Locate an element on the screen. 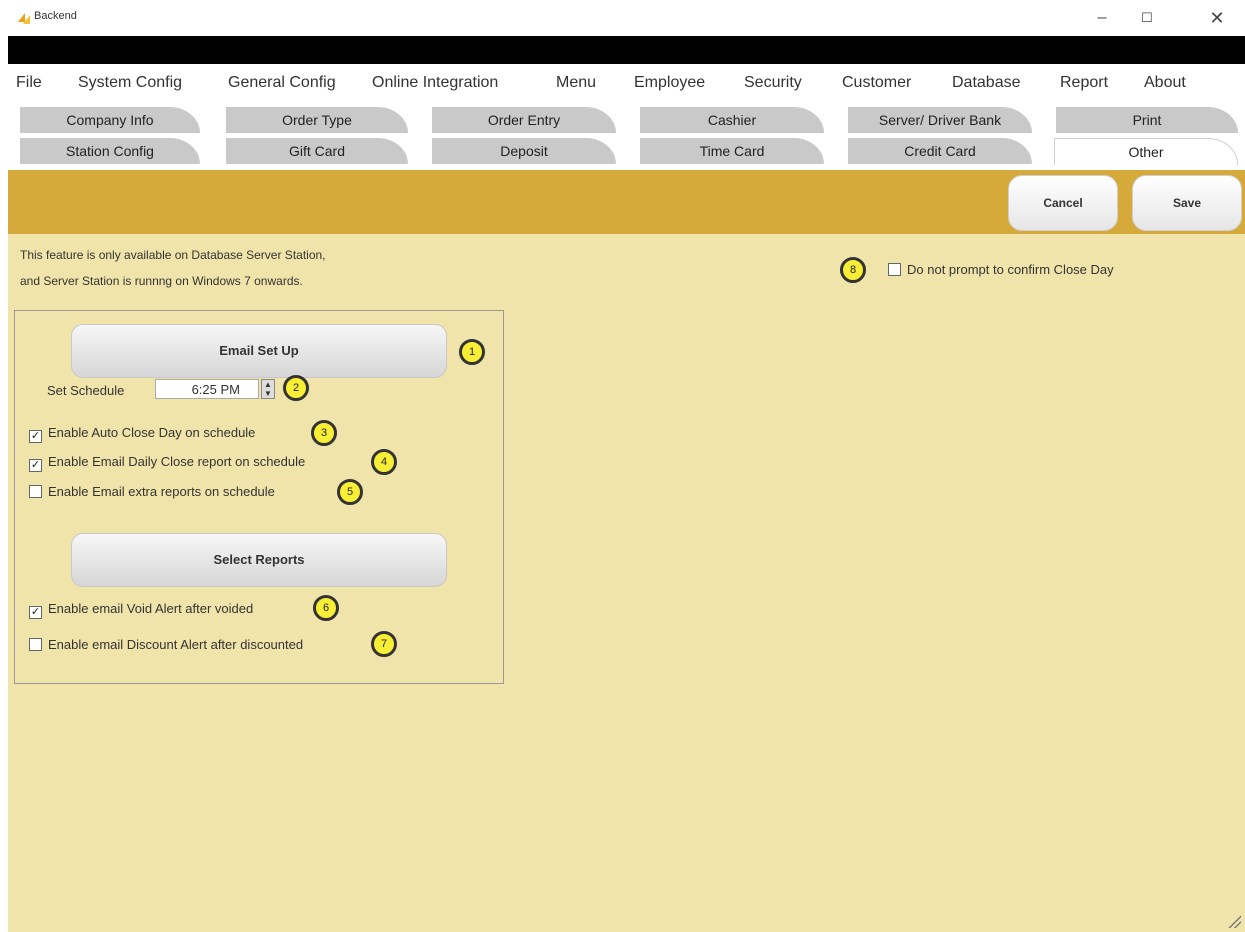 Image resolution: width=1245 pixels, height=932 pixels. email-daily-close-checkbox: ✓ is located at coordinates (35, 465).